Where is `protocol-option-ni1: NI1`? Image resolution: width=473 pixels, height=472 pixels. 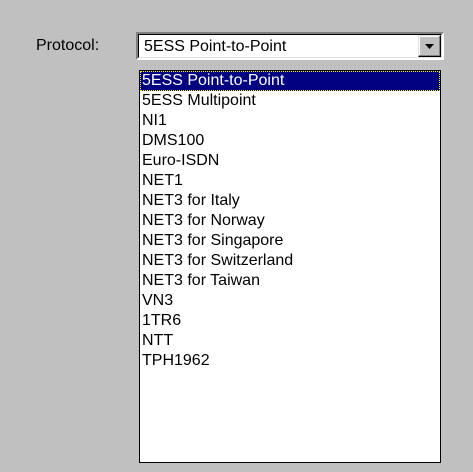
protocol-option-ni1: NI1 is located at coordinates (290, 121).